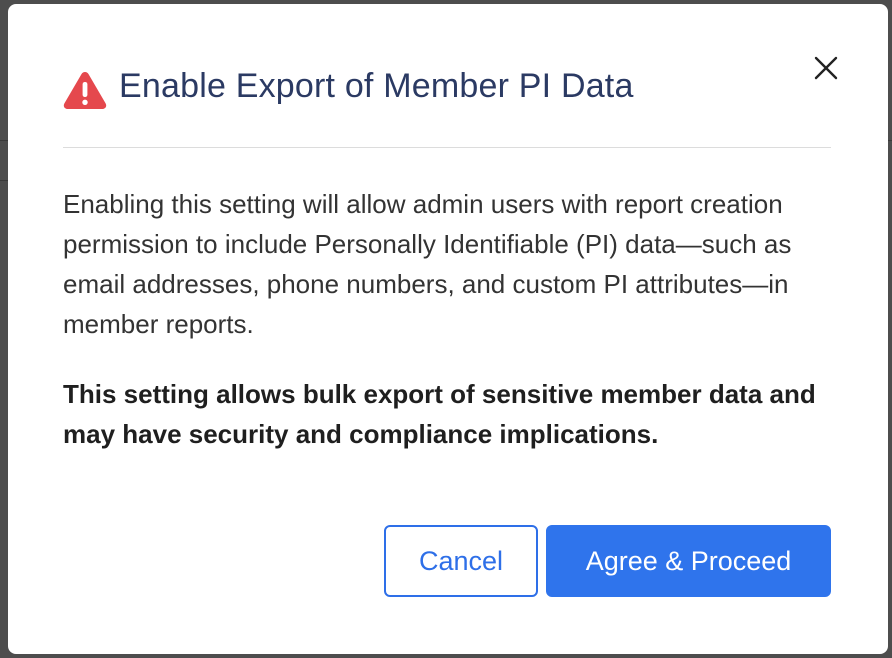  I want to click on header-divider, so click(447, 147).